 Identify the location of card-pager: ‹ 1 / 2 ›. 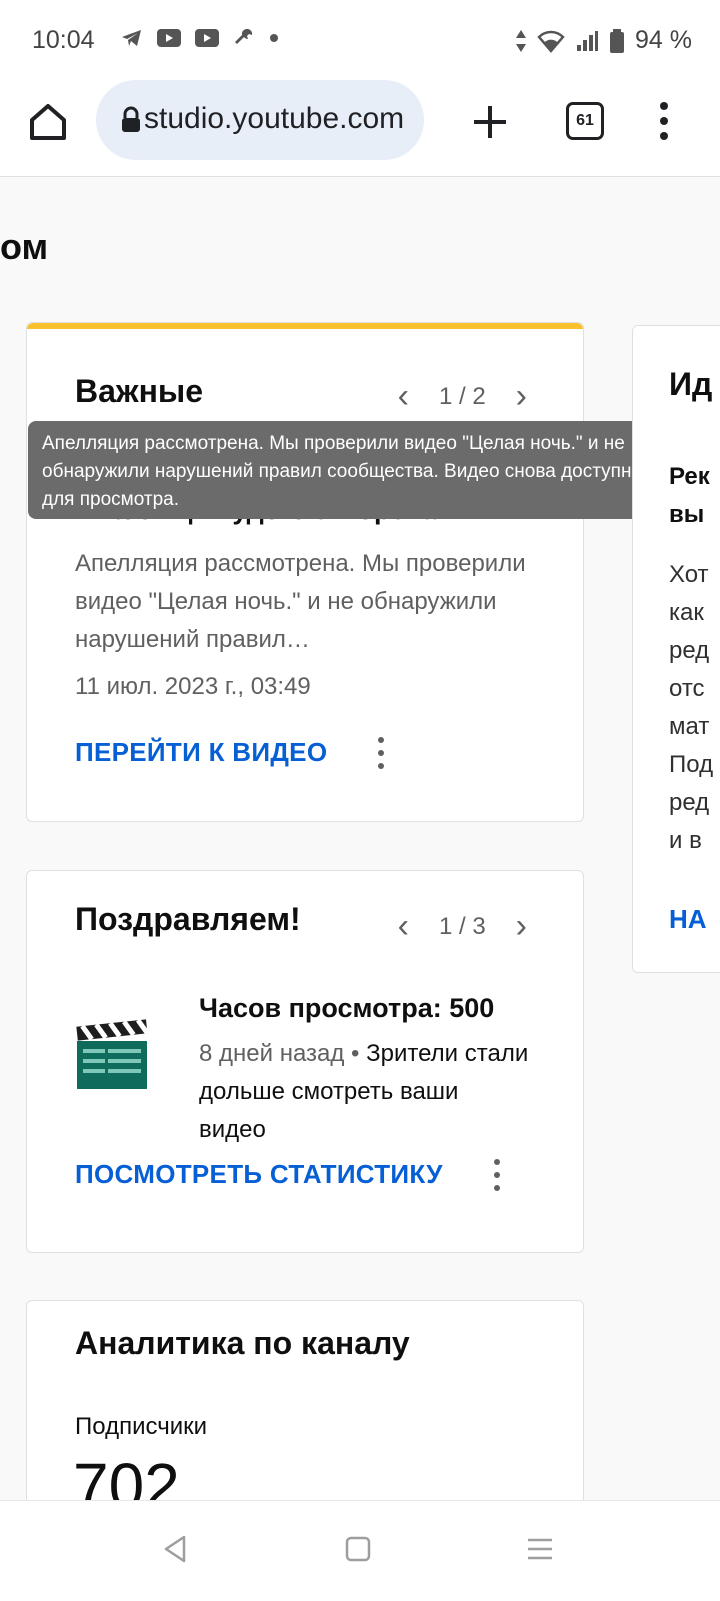
(462, 396).